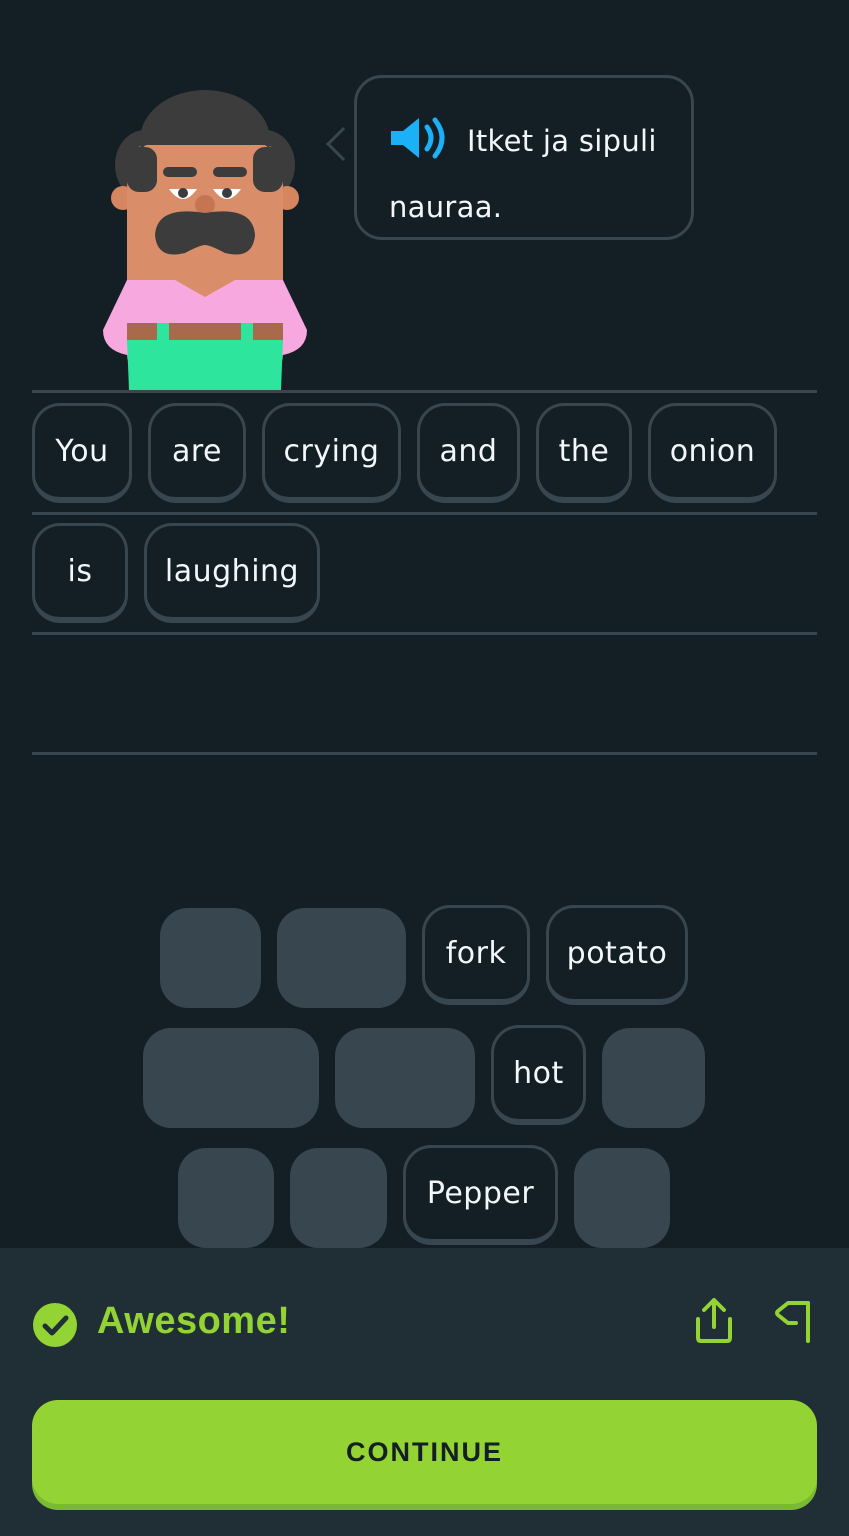 Image resolution: width=849 pixels, height=1536 pixels. What do you see at coordinates (468, 453) in the screenshot?
I see `answer-word-tile: and` at bounding box center [468, 453].